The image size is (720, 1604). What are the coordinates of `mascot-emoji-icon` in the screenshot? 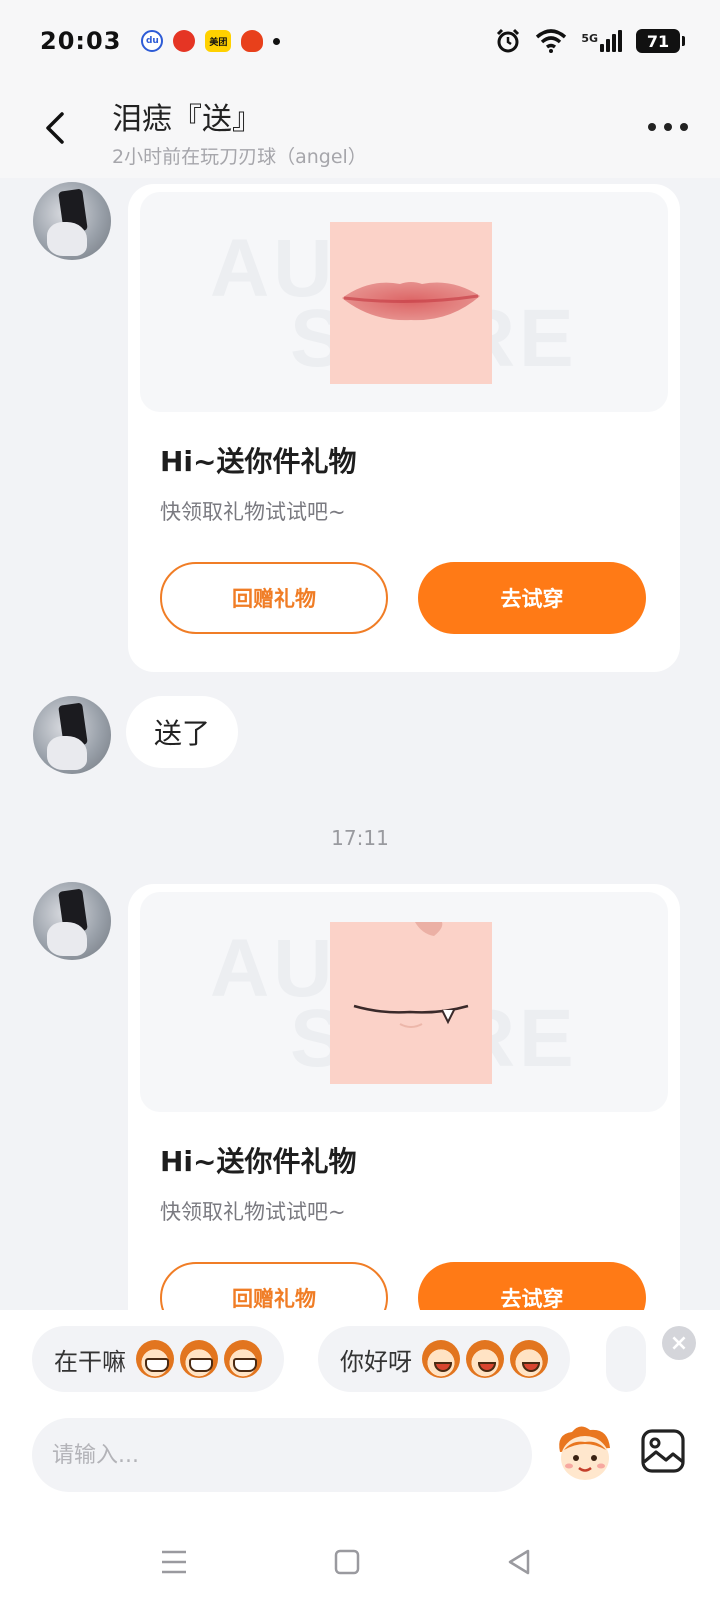 It's located at (585, 1453).